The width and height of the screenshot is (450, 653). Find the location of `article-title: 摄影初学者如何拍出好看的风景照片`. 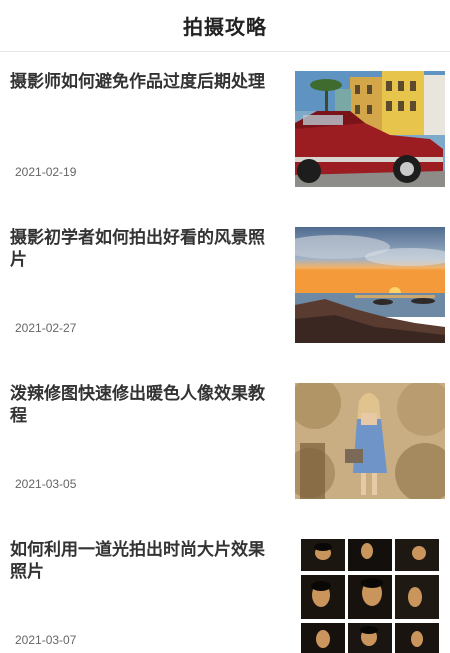

article-title: 摄影初学者如何拍出好看的风景照片 is located at coordinates (137, 249).